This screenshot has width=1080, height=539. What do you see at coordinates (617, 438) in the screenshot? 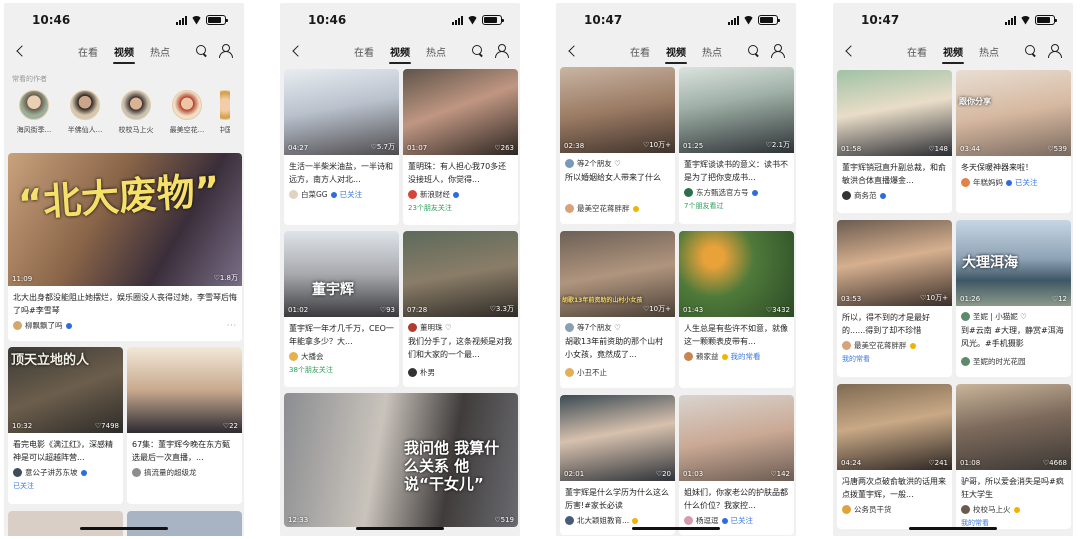
I see `video-thumbnail: 02:01 ♡20` at bounding box center [617, 438].